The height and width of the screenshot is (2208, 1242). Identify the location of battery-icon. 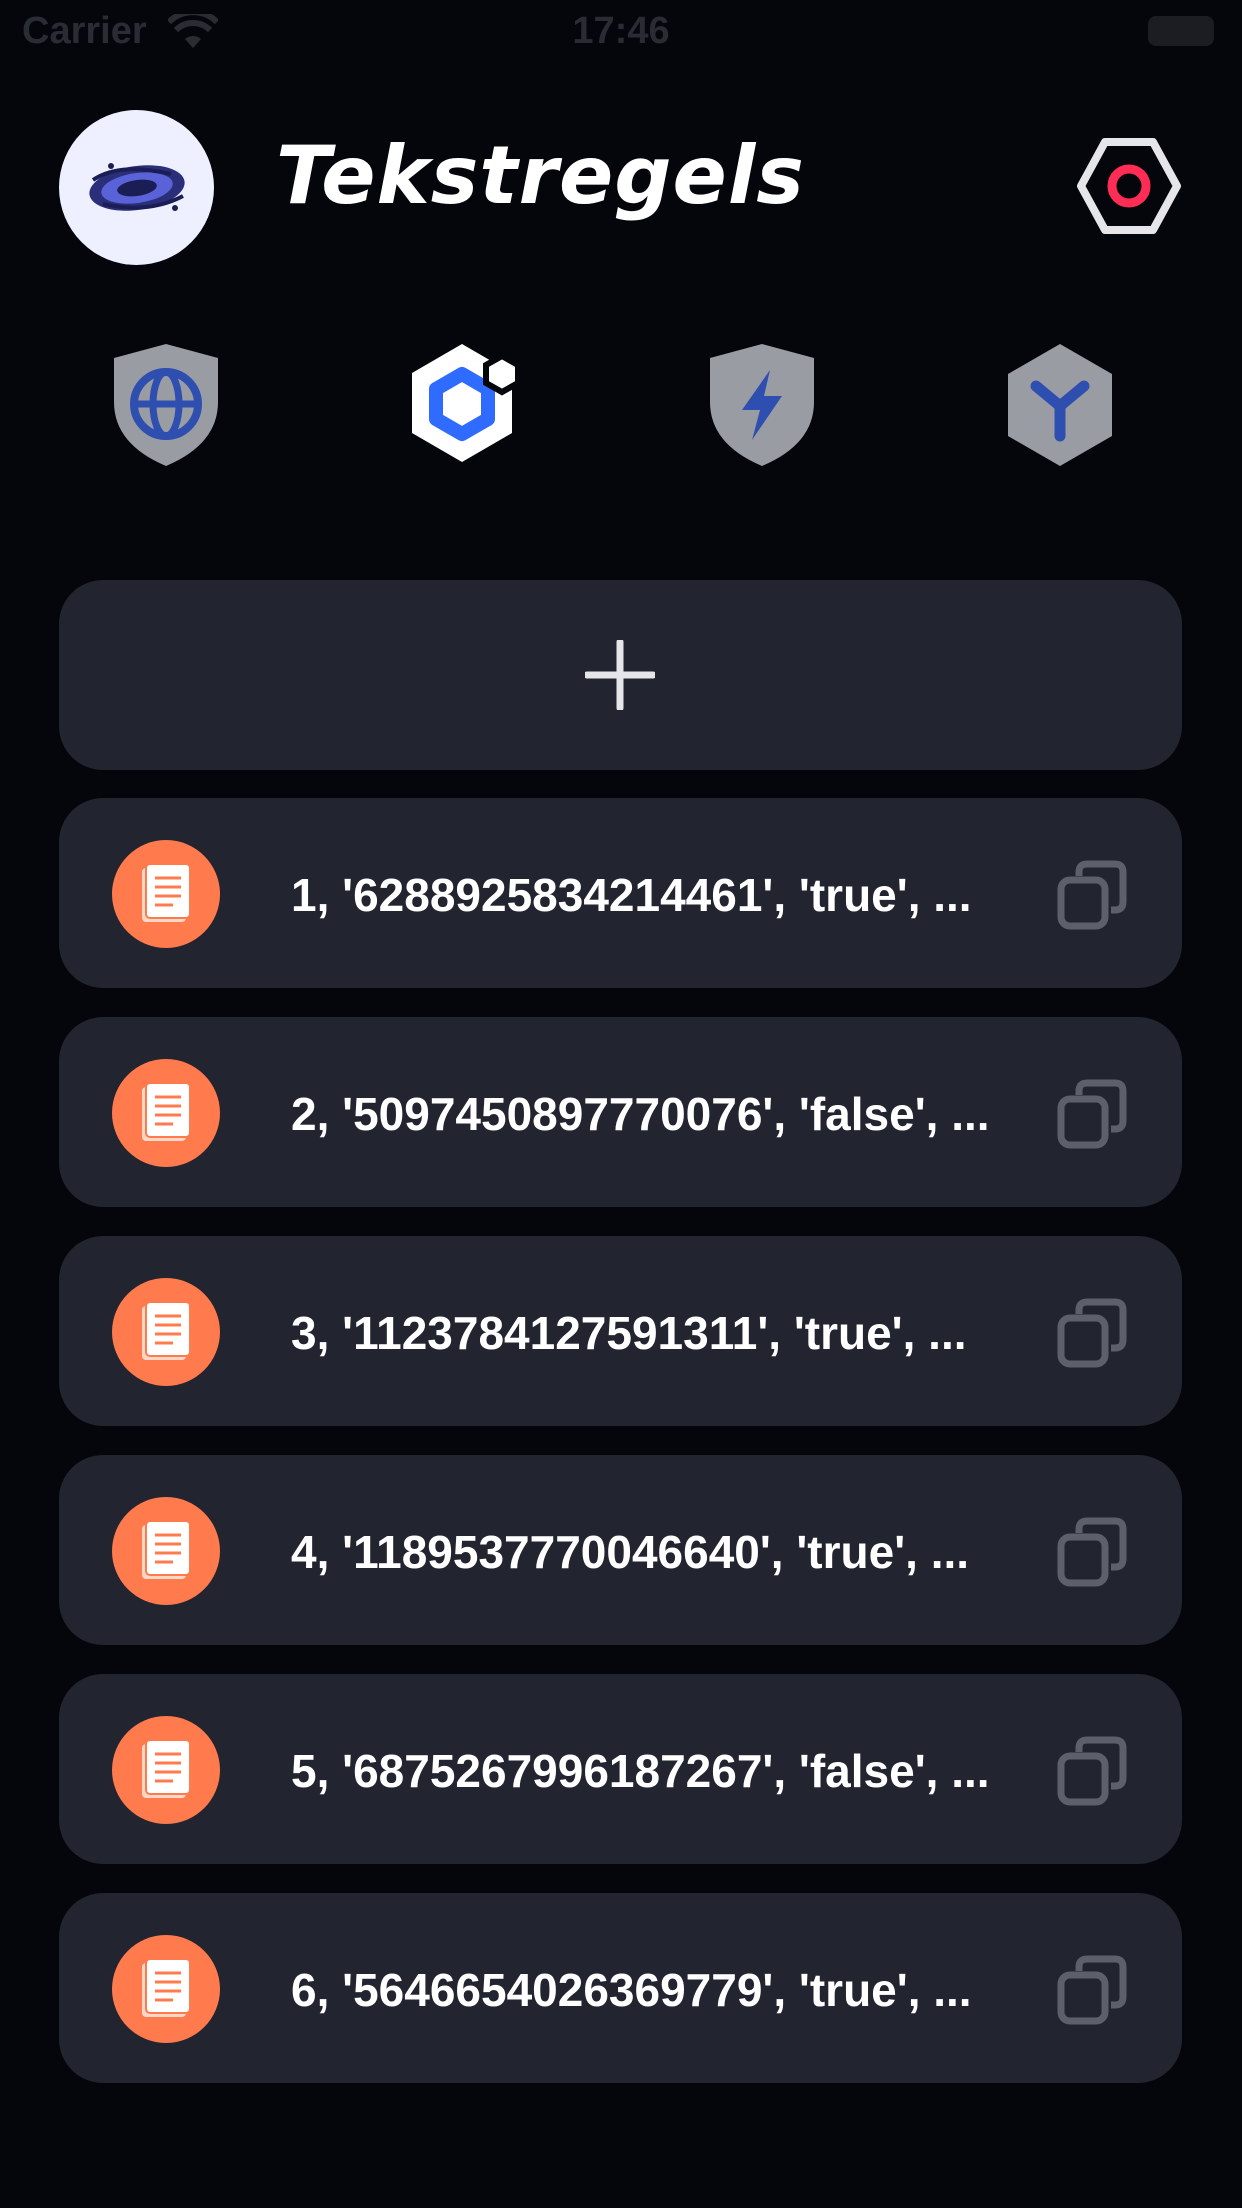
(1181, 31).